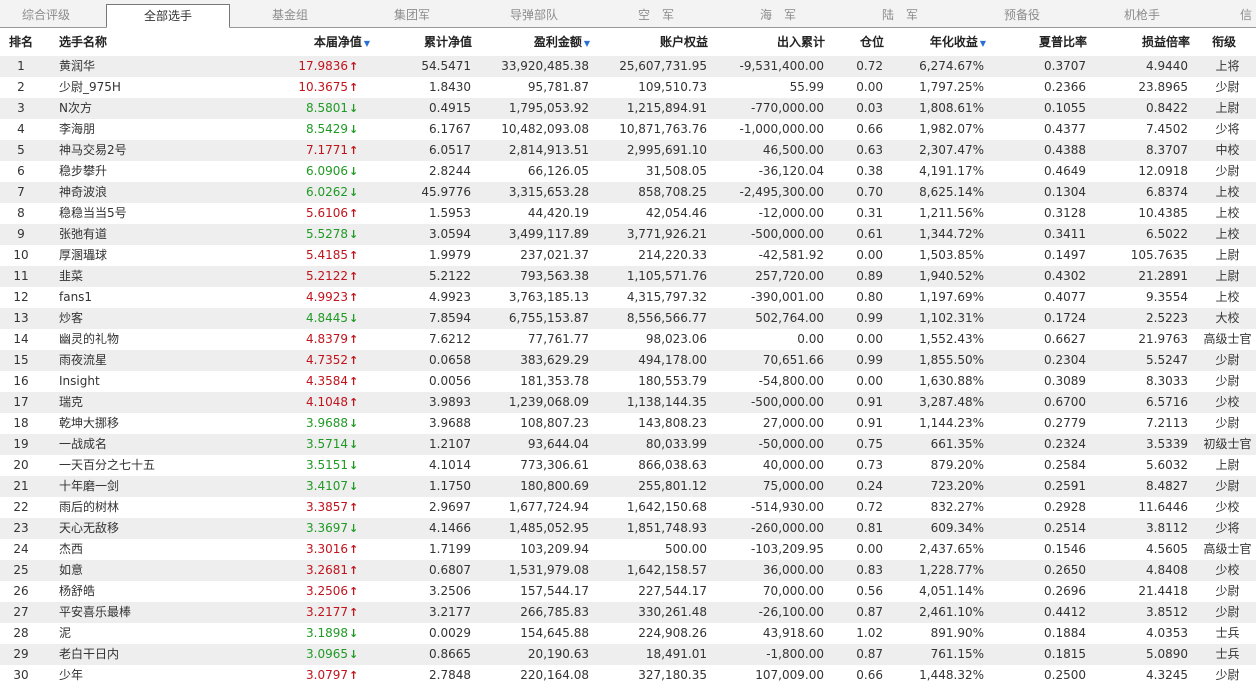 The image size is (1256, 689). I want to click on col-sharpe-header: 夏普比率, so click(1043, 42).